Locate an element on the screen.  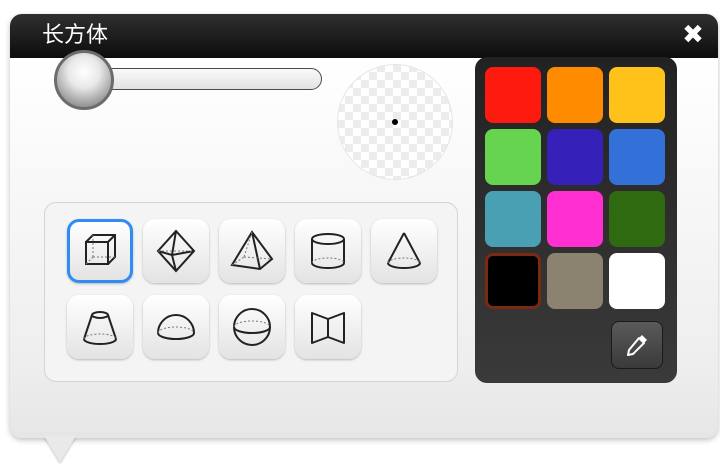
cylinder-icon is located at coordinates (328, 251).